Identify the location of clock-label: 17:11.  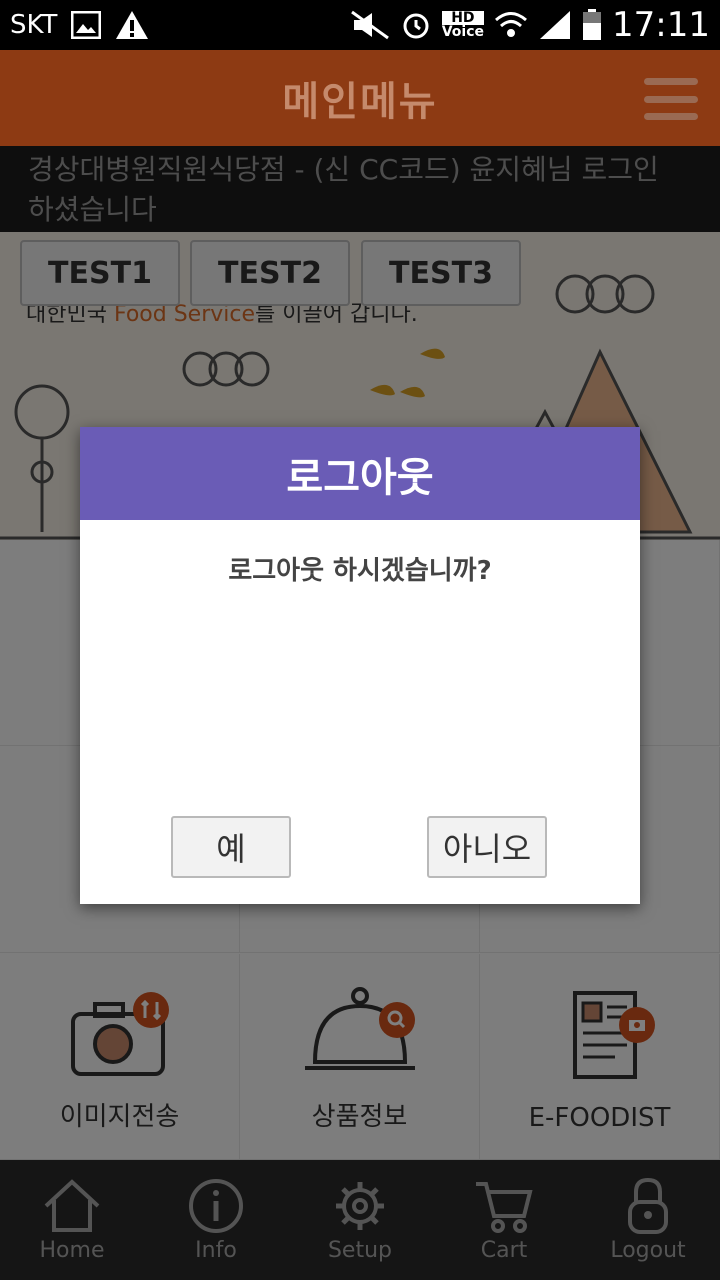
(661, 25).